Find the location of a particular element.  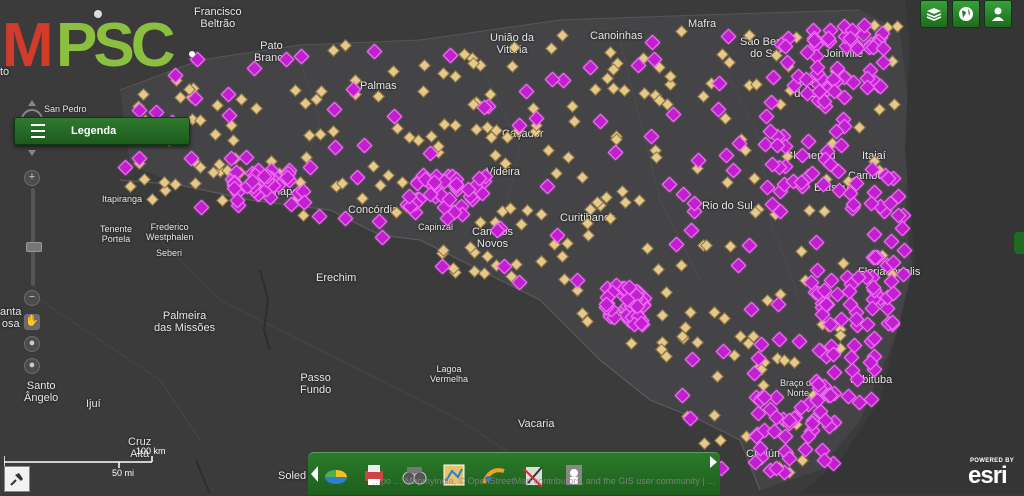

place-label-canoinhas: Canoinhas is located at coordinates (616, 36).